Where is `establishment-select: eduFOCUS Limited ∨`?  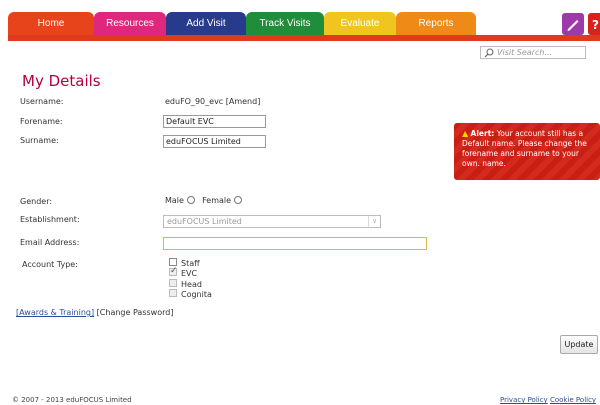
establishment-select: eduFOCUS Limited ∨ is located at coordinates (272, 221).